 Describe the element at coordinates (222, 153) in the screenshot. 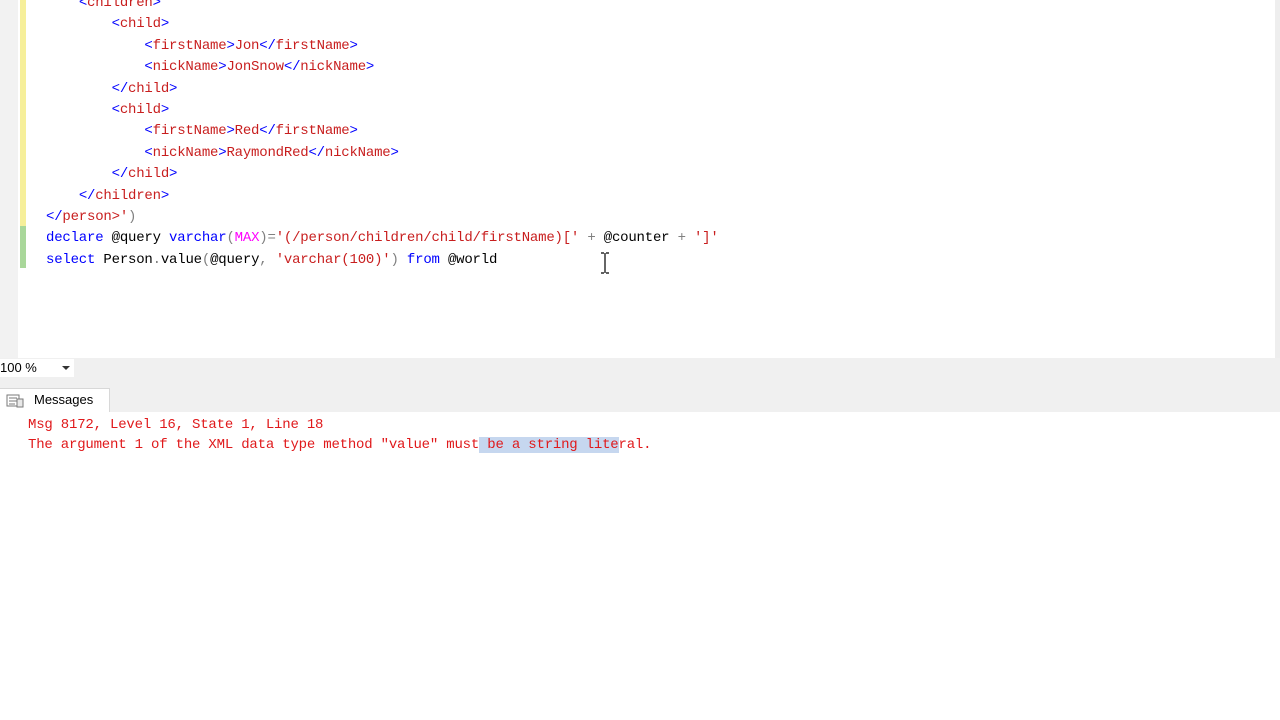

I see `code-line: <nickName>RaymondRed</nickName>` at that location.